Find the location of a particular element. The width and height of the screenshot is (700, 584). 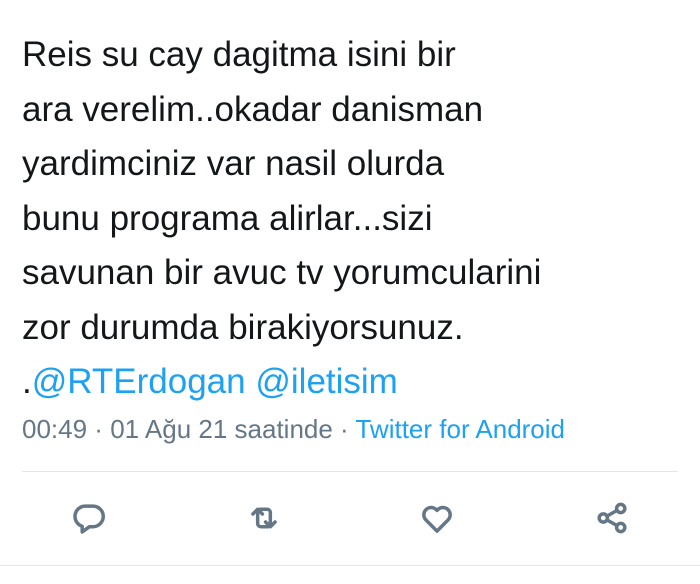

share-icon is located at coordinates (612, 518).